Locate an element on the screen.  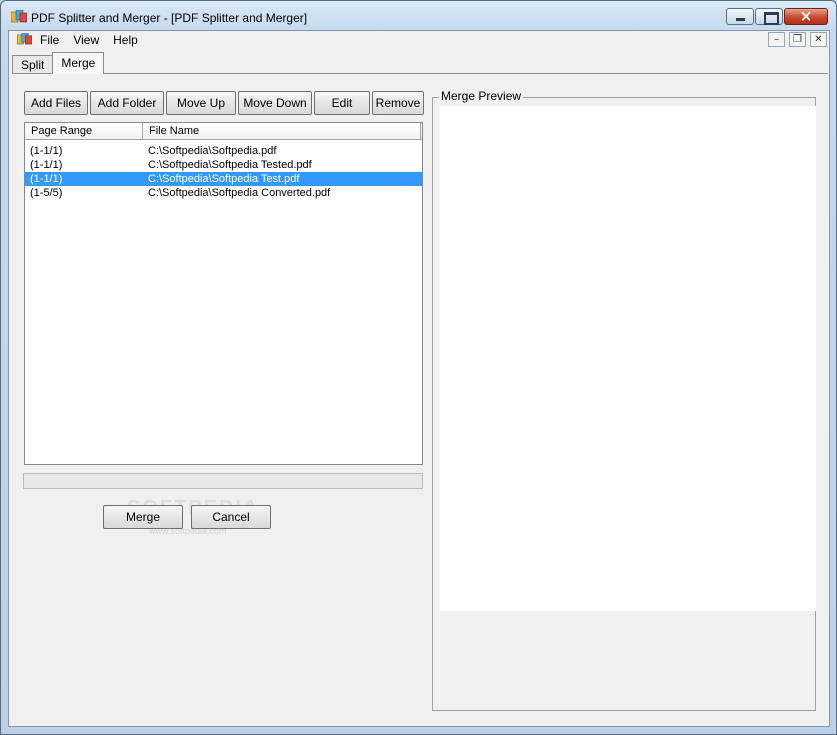
mdi-buttons: – ❐ ✕ is located at coordinates (795, 39).